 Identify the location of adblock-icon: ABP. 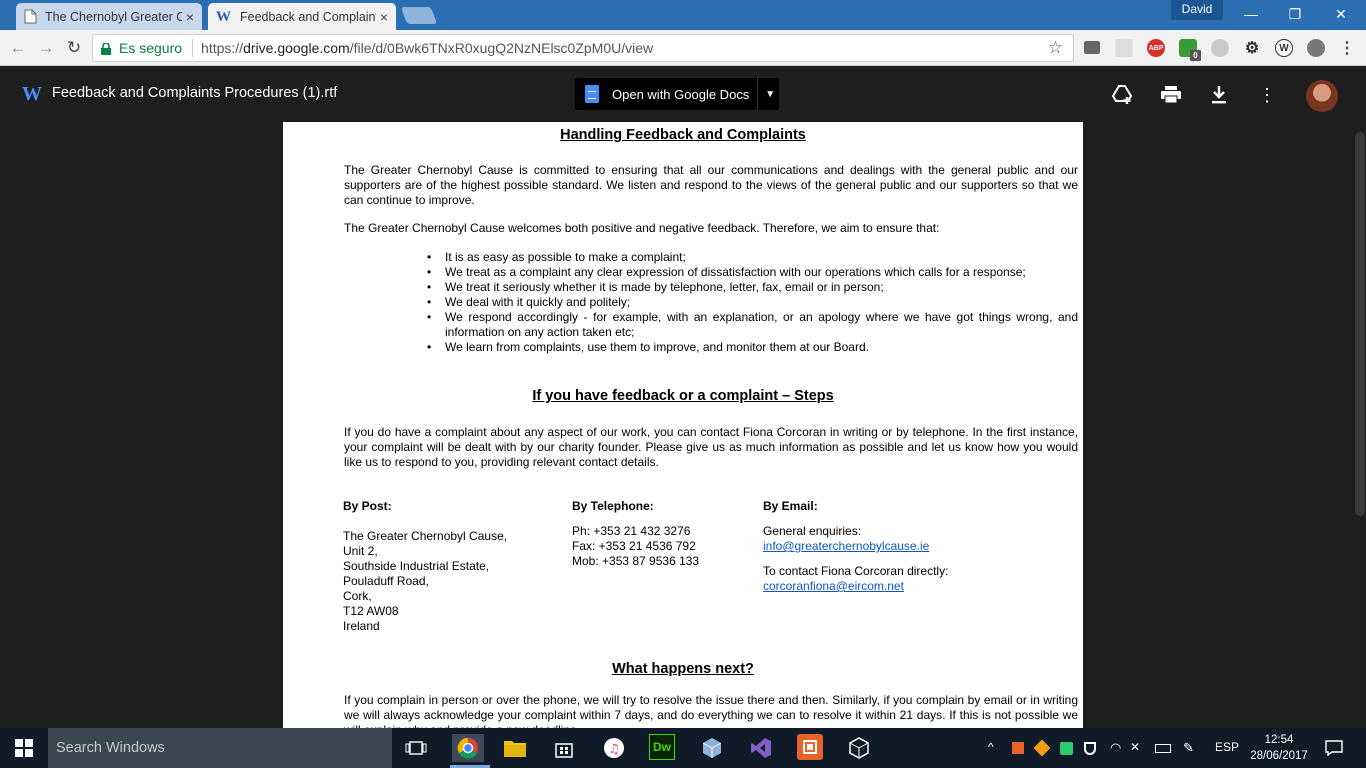
(1156, 48).